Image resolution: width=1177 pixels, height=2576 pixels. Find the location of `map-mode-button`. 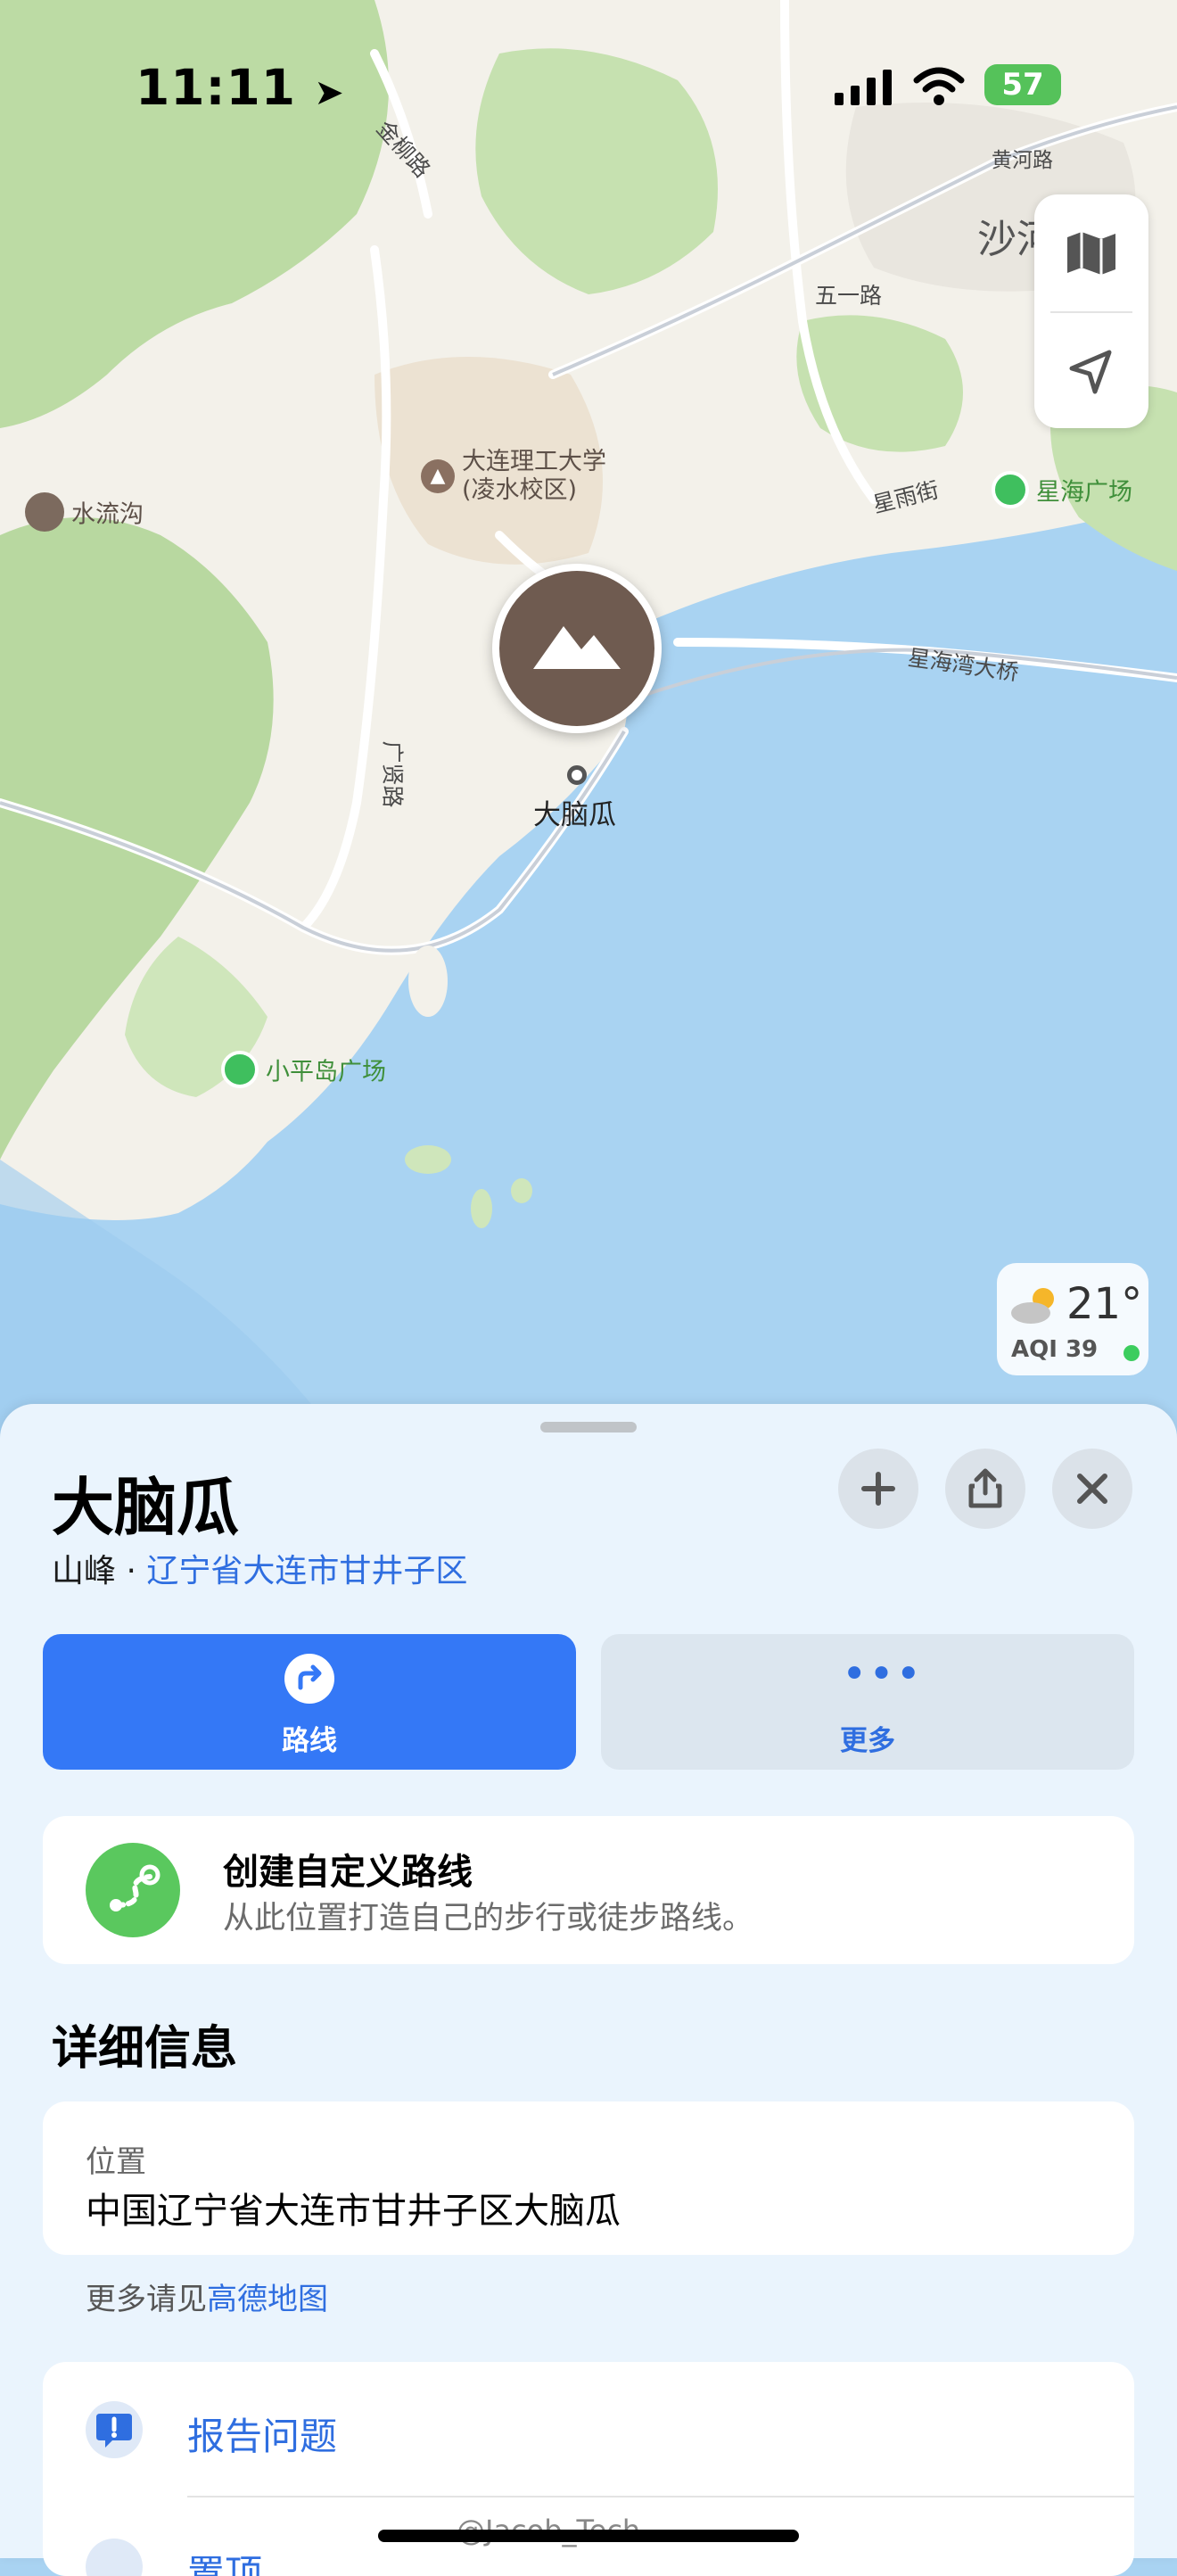

map-mode-button is located at coordinates (1091, 253).